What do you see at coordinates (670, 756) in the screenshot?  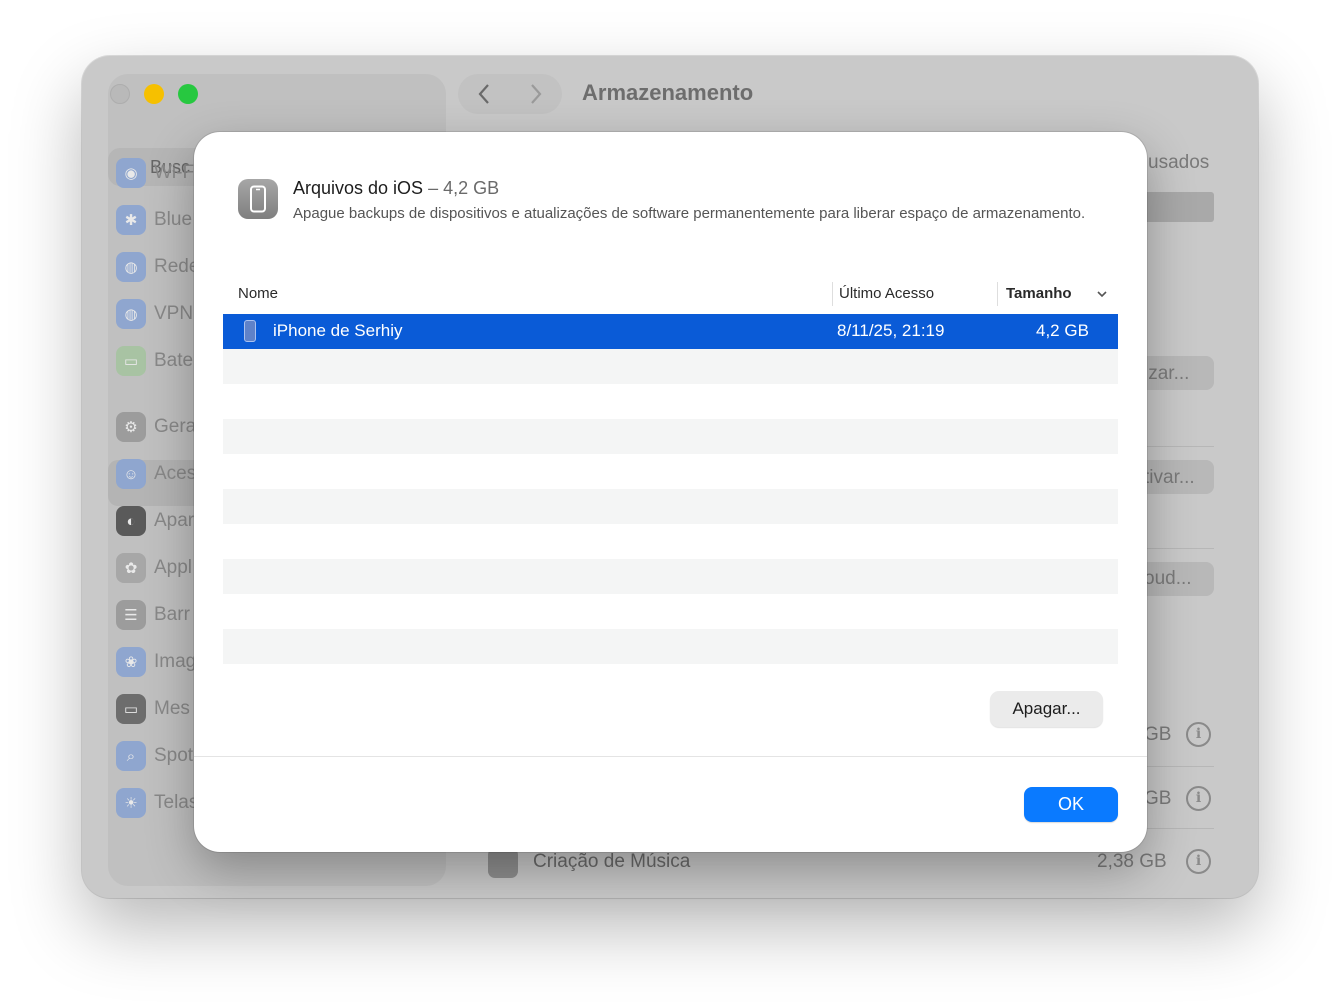 I see `dialog-divider` at bounding box center [670, 756].